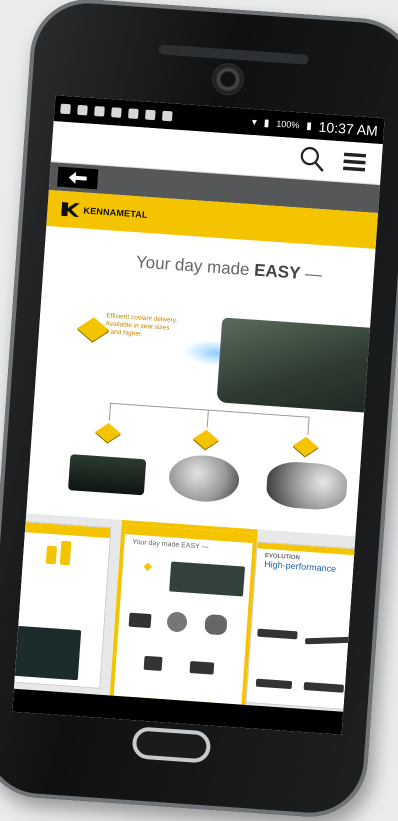 The width and height of the screenshot is (398, 821). What do you see at coordinates (116, 212) in the screenshot?
I see `brand-name: KENNAMETAL` at bounding box center [116, 212].